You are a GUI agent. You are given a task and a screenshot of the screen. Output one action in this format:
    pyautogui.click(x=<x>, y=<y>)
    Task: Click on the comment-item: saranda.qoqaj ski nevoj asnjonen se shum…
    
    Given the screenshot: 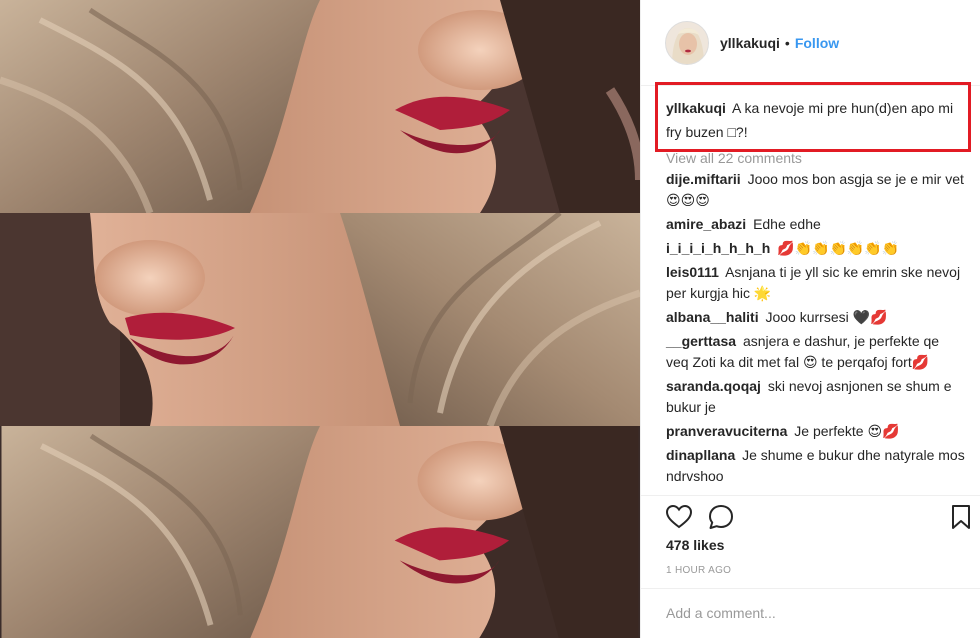 What is the action you would take?
    pyautogui.click(x=815, y=397)
    